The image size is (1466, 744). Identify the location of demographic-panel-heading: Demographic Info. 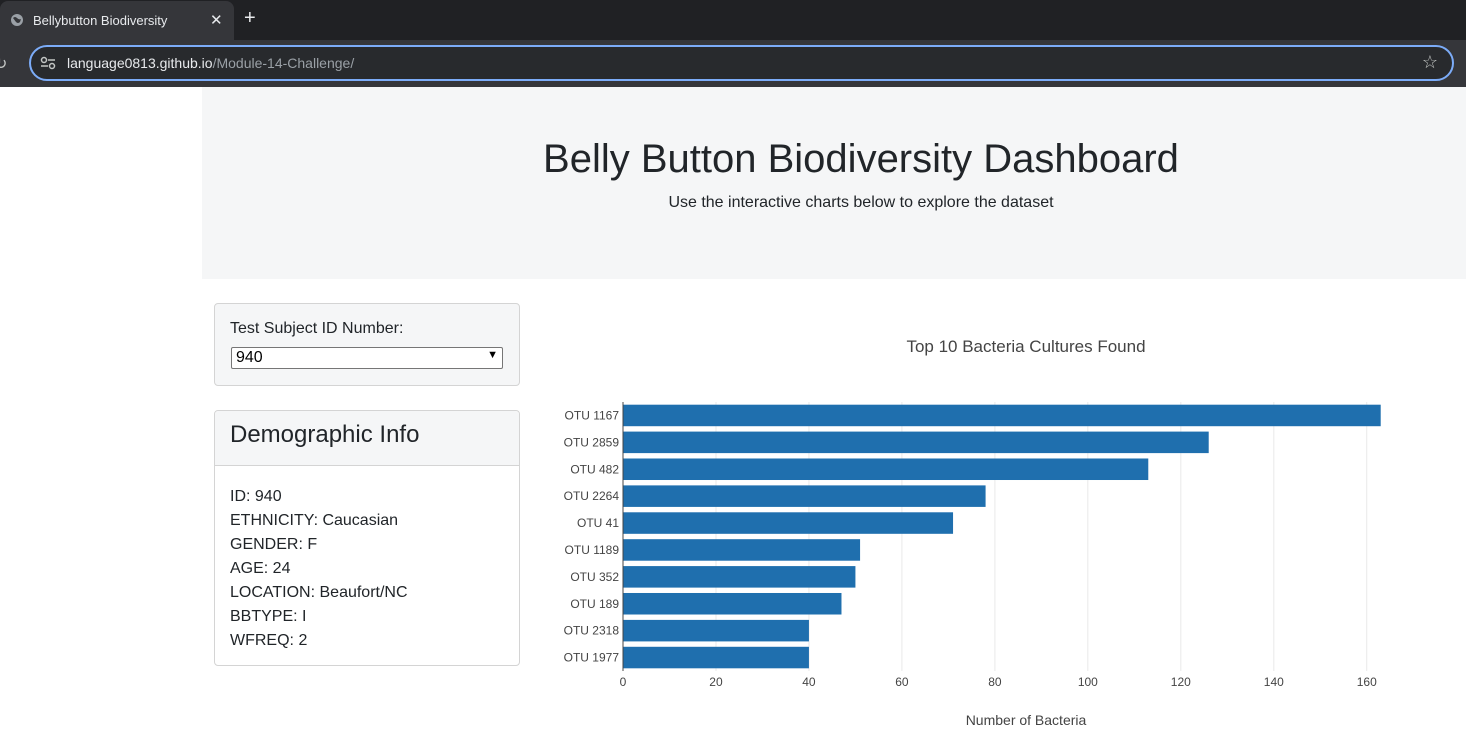
(367, 438).